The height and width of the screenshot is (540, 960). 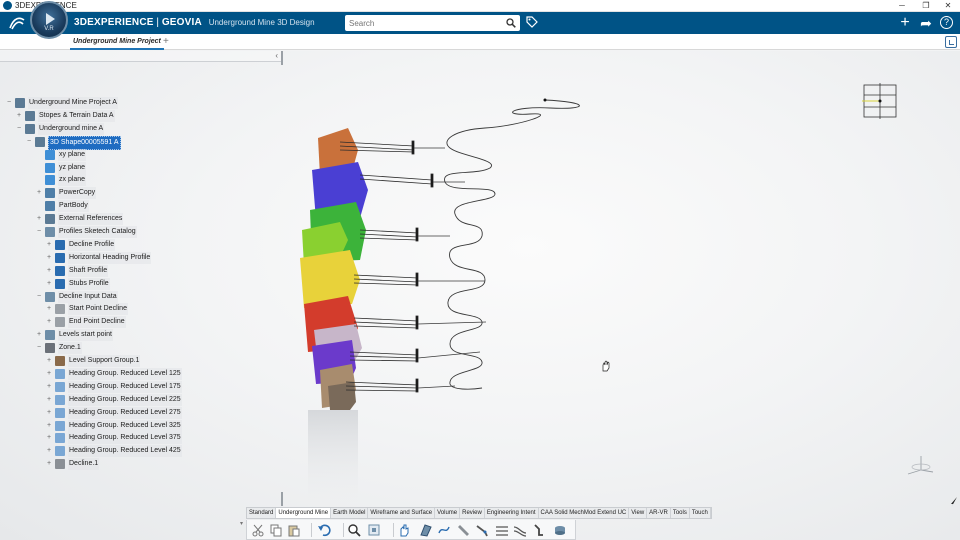 I want to click on tree-node-label: Zone.1, so click(x=70, y=348).